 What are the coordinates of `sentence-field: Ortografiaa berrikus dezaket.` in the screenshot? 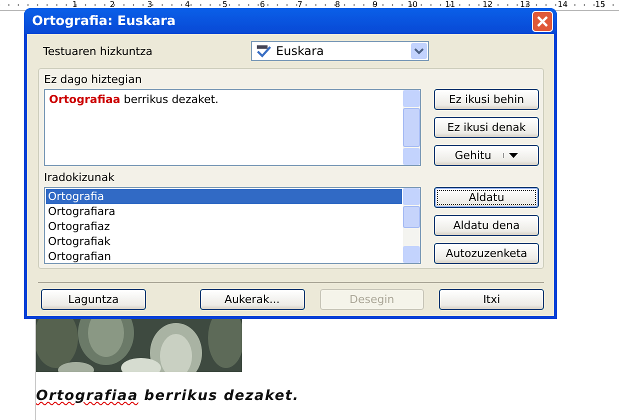 It's located at (232, 127).